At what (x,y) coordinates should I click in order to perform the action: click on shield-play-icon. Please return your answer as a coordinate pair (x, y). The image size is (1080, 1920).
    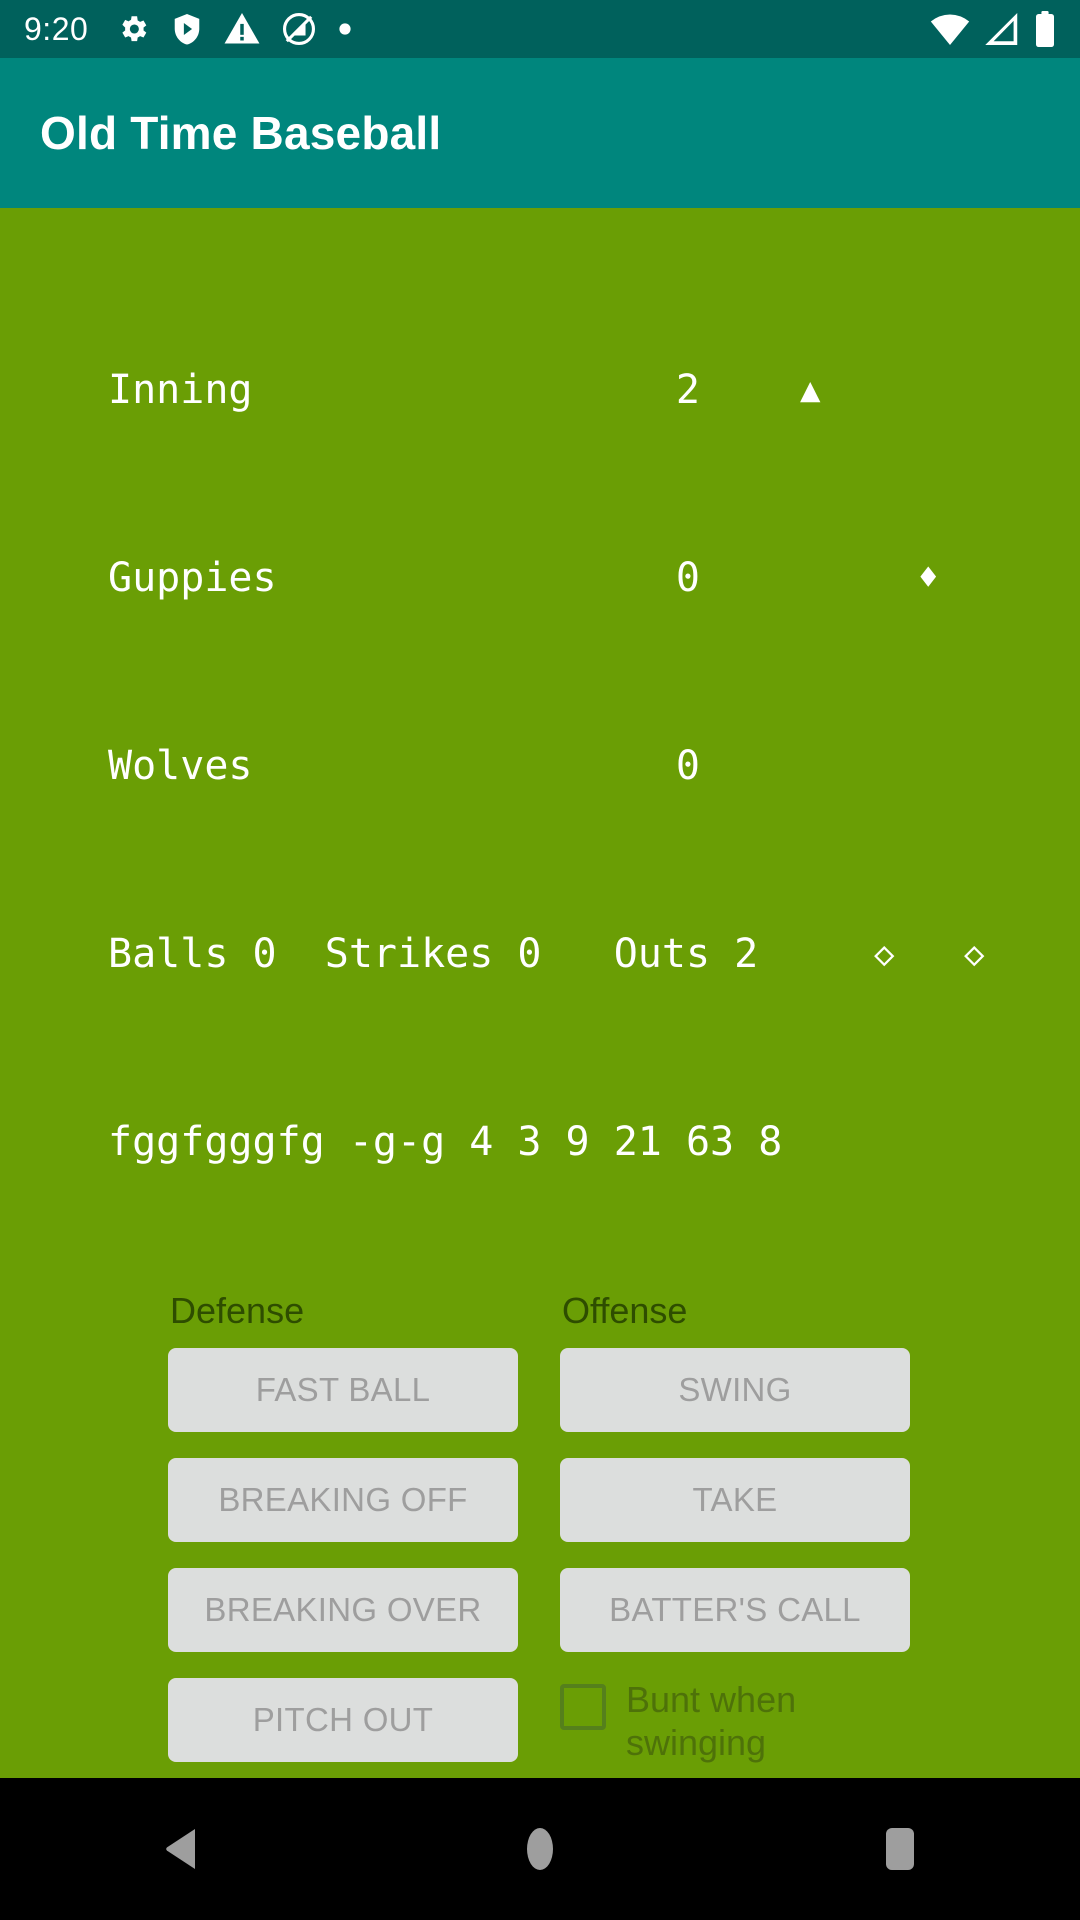
    Looking at the image, I should click on (187, 29).